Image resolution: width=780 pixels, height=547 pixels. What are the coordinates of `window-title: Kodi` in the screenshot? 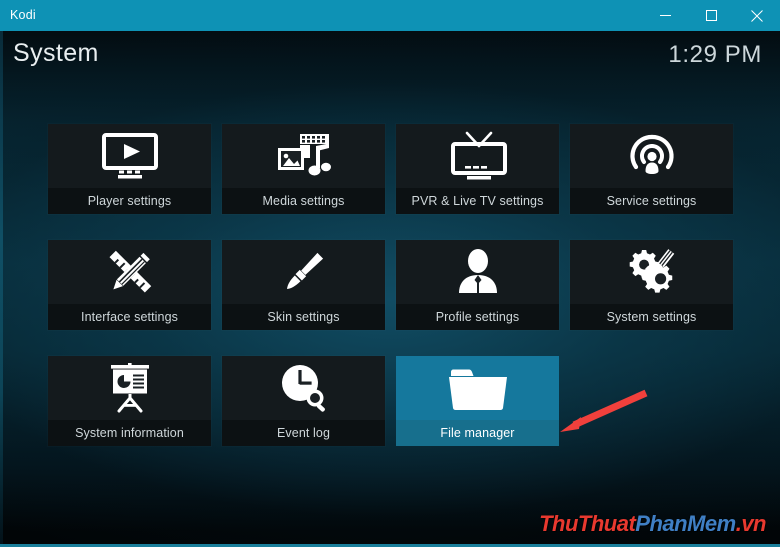 It's located at (23, 15).